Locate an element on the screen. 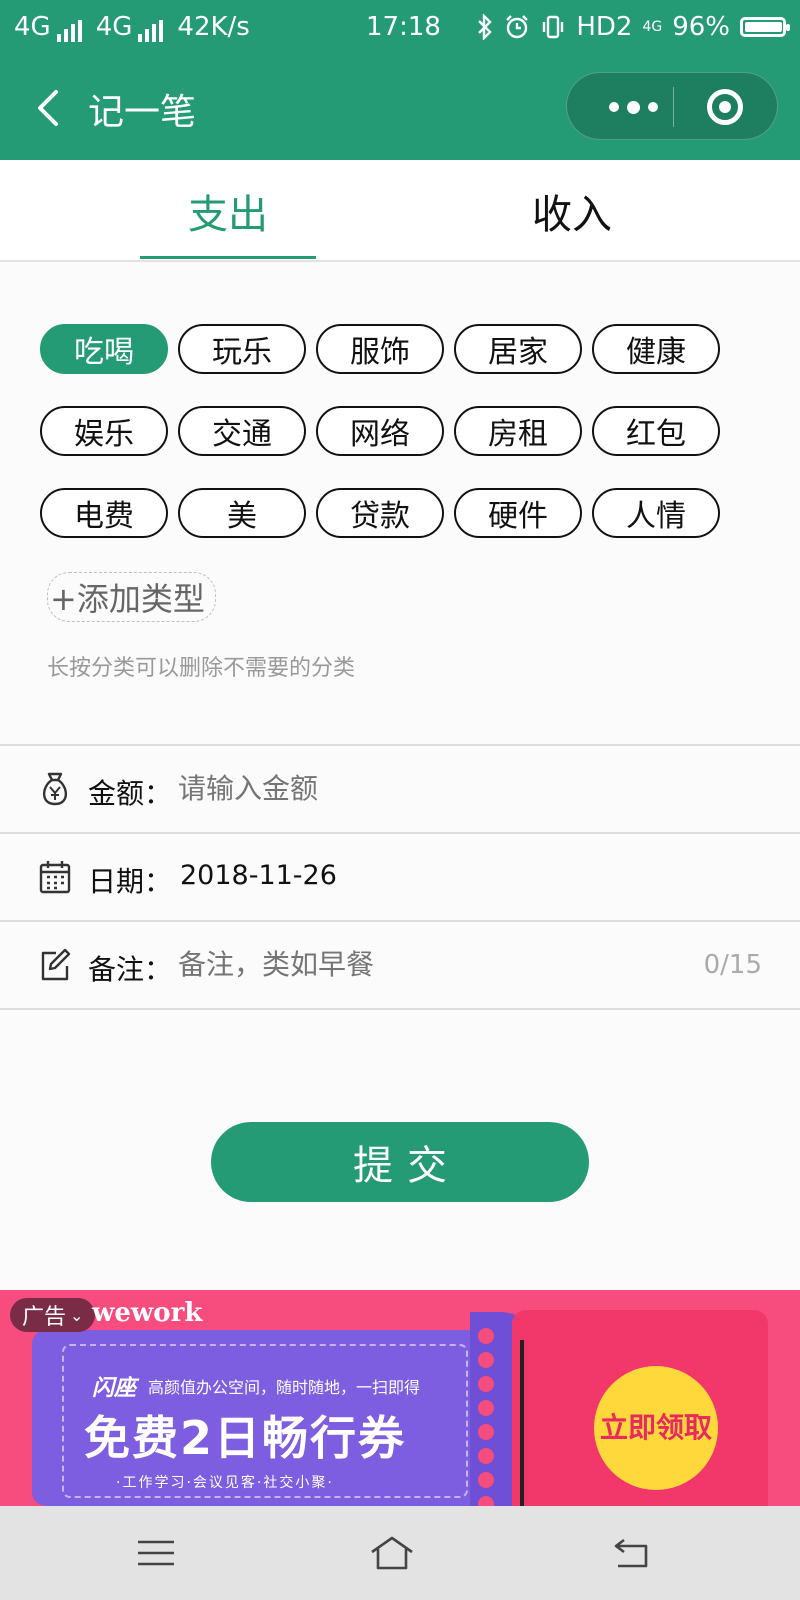 This screenshot has width=800, height=1600. category-chip: 贷款 is located at coordinates (380, 513).